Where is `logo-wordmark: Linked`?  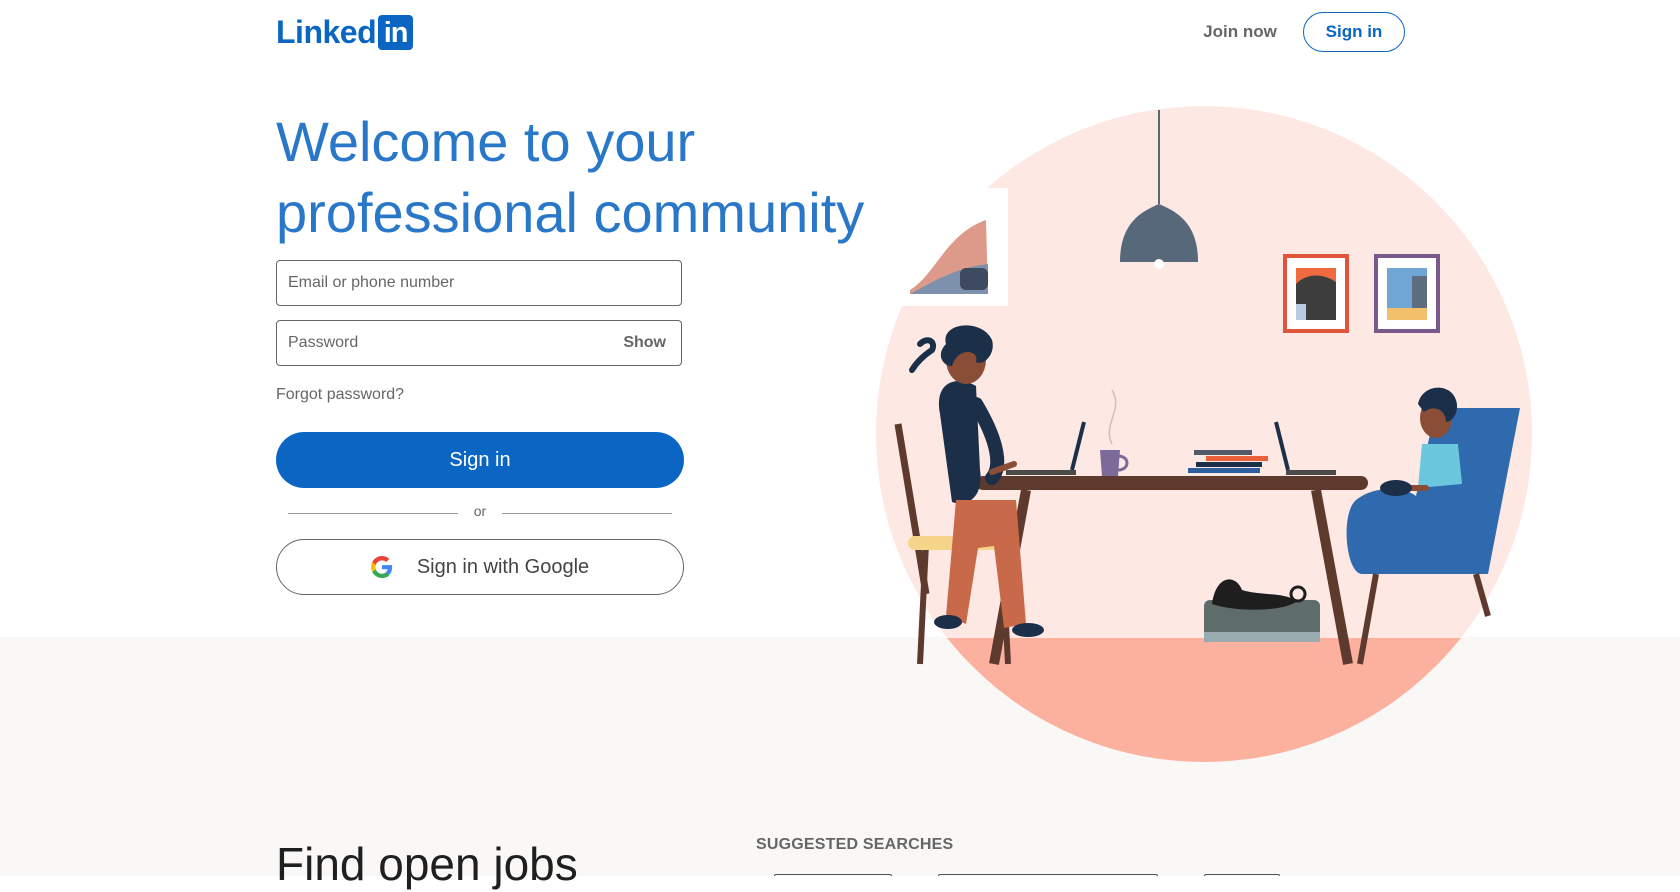
logo-wordmark: Linked is located at coordinates (326, 32).